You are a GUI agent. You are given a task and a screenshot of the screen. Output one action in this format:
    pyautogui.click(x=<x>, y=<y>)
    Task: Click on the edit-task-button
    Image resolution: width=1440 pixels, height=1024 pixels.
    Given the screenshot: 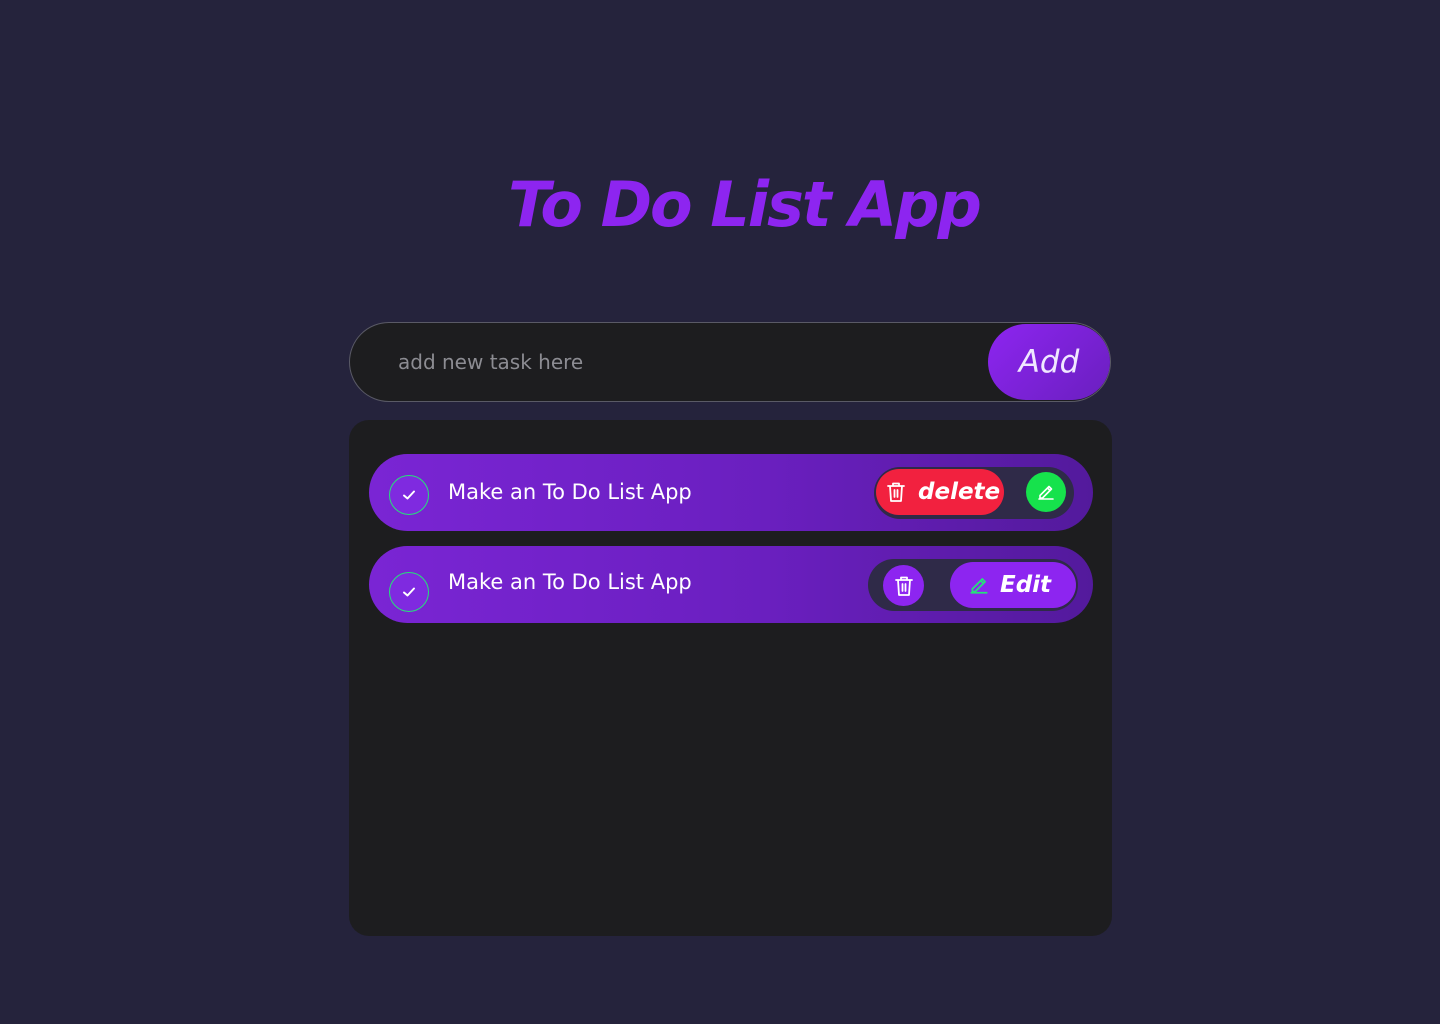 What is the action you would take?
    pyautogui.click(x=1046, y=492)
    